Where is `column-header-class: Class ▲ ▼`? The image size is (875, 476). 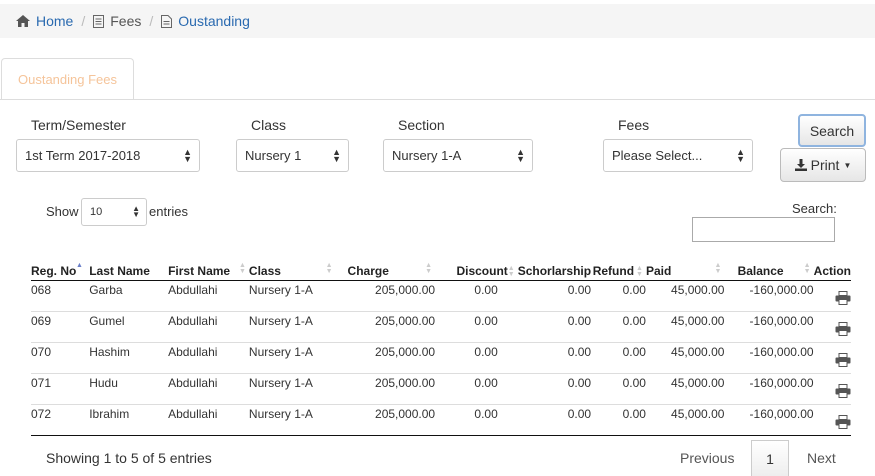
column-header-class: Class ▲ ▼ is located at coordinates (292, 271).